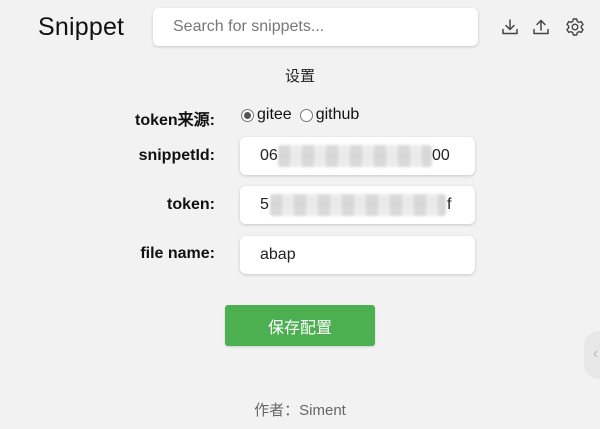 The height and width of the screenshot is (429, 600). What do you see at coordinates (174, 120) in the screenshot?
I see `token-source-label: token来源:` at bounding box center [174, 120].